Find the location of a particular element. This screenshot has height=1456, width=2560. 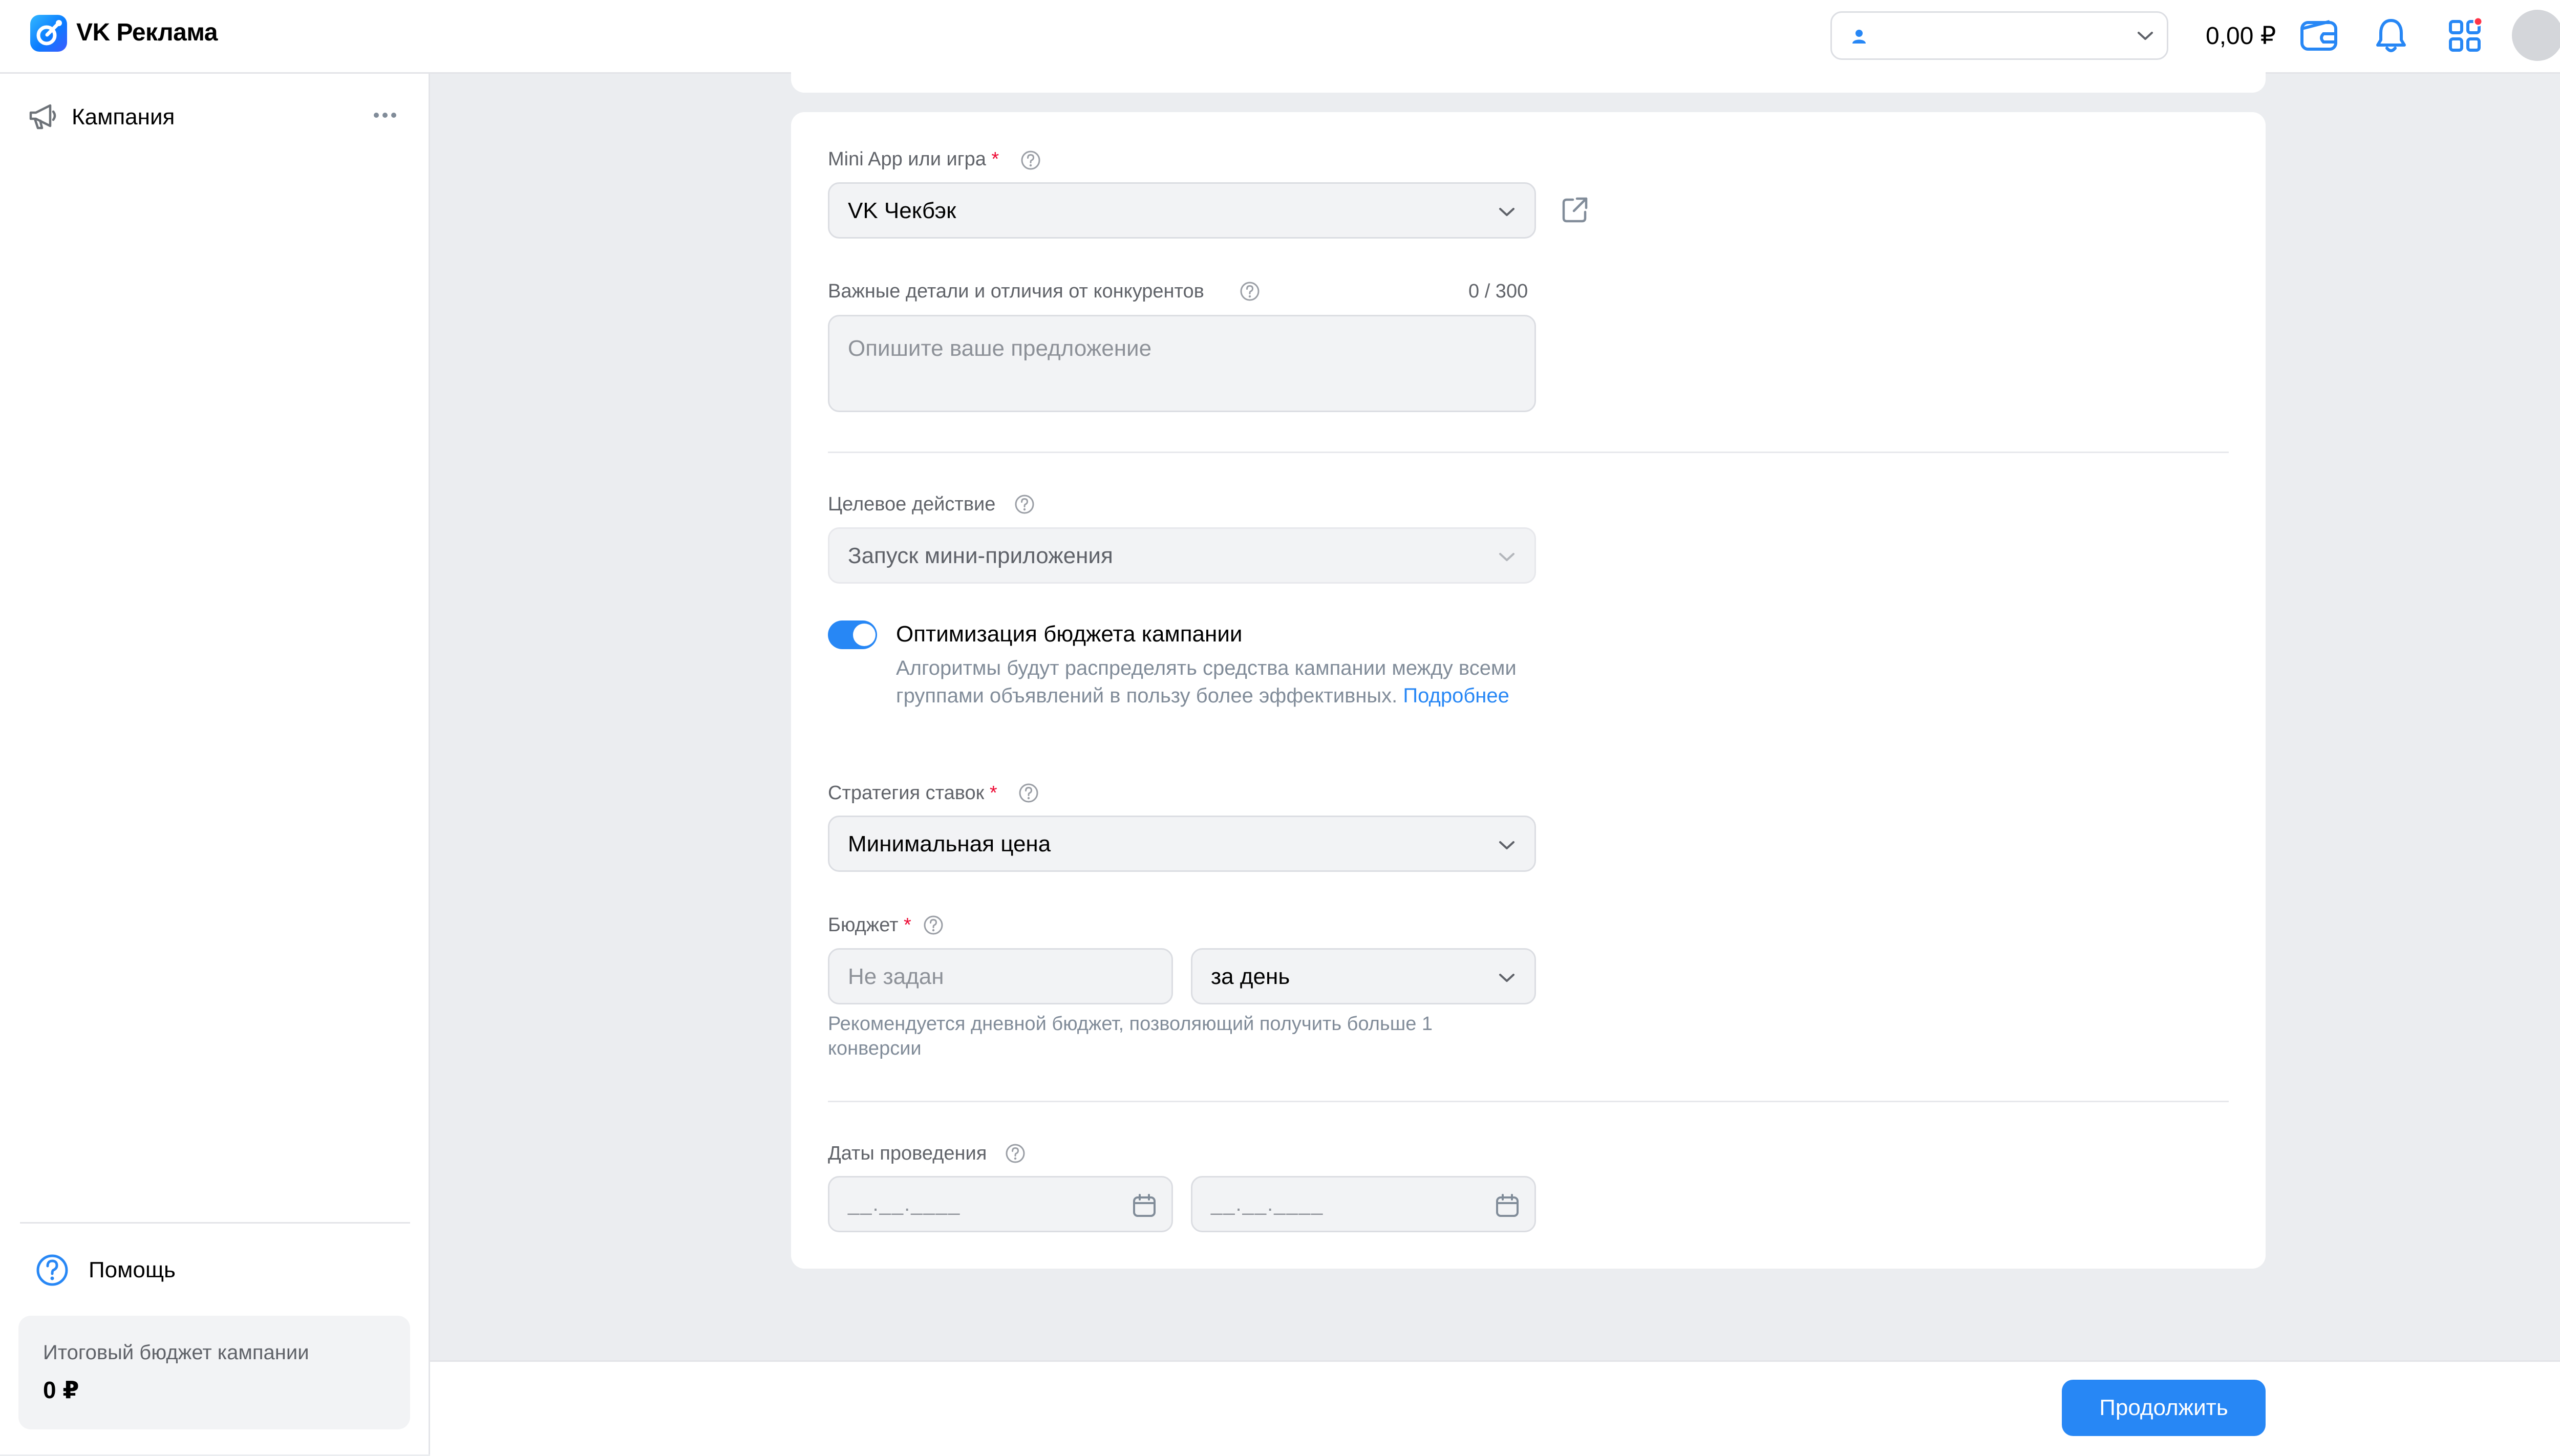

continue-button-label: Продолжить is located at coordinates (2163, 1407).